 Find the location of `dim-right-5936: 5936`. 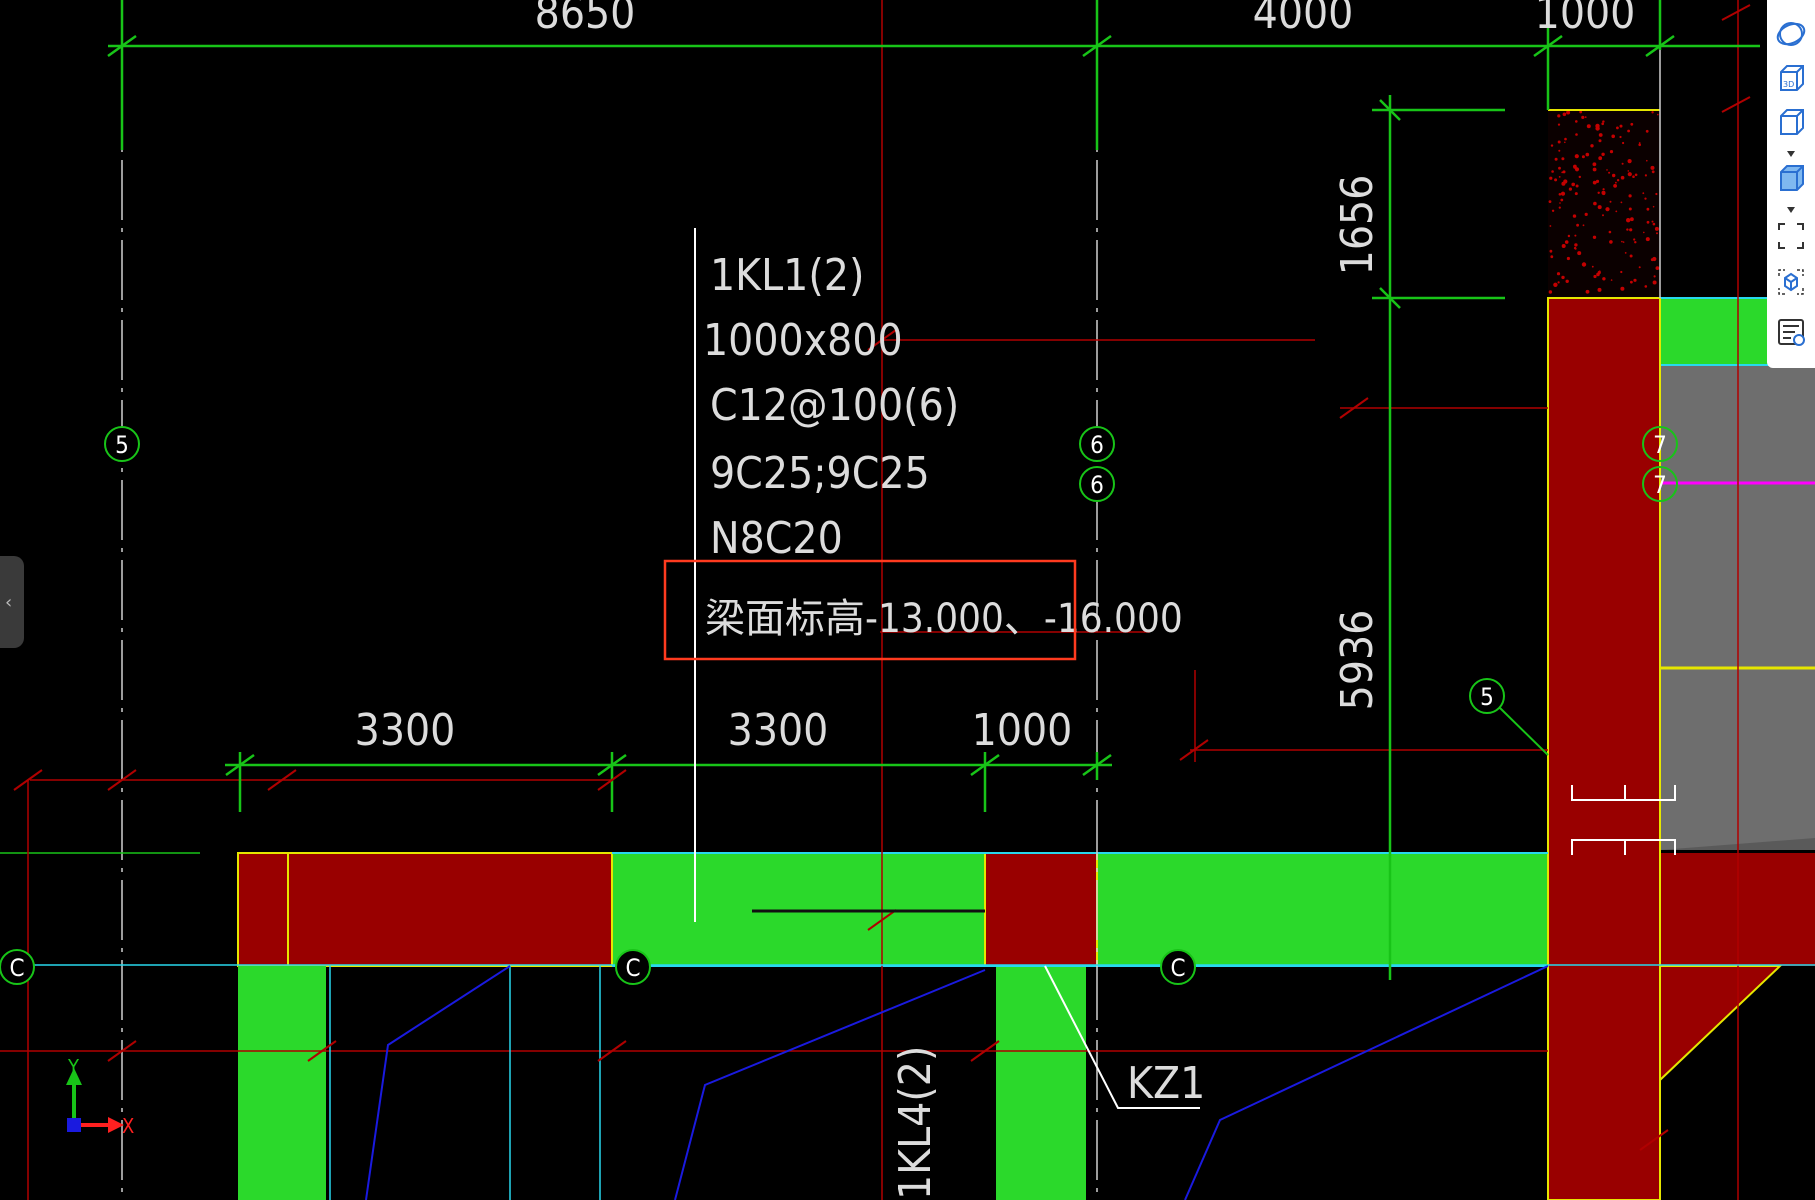

dim-right-5936: 5936 is located at coordinates (1357, 660).